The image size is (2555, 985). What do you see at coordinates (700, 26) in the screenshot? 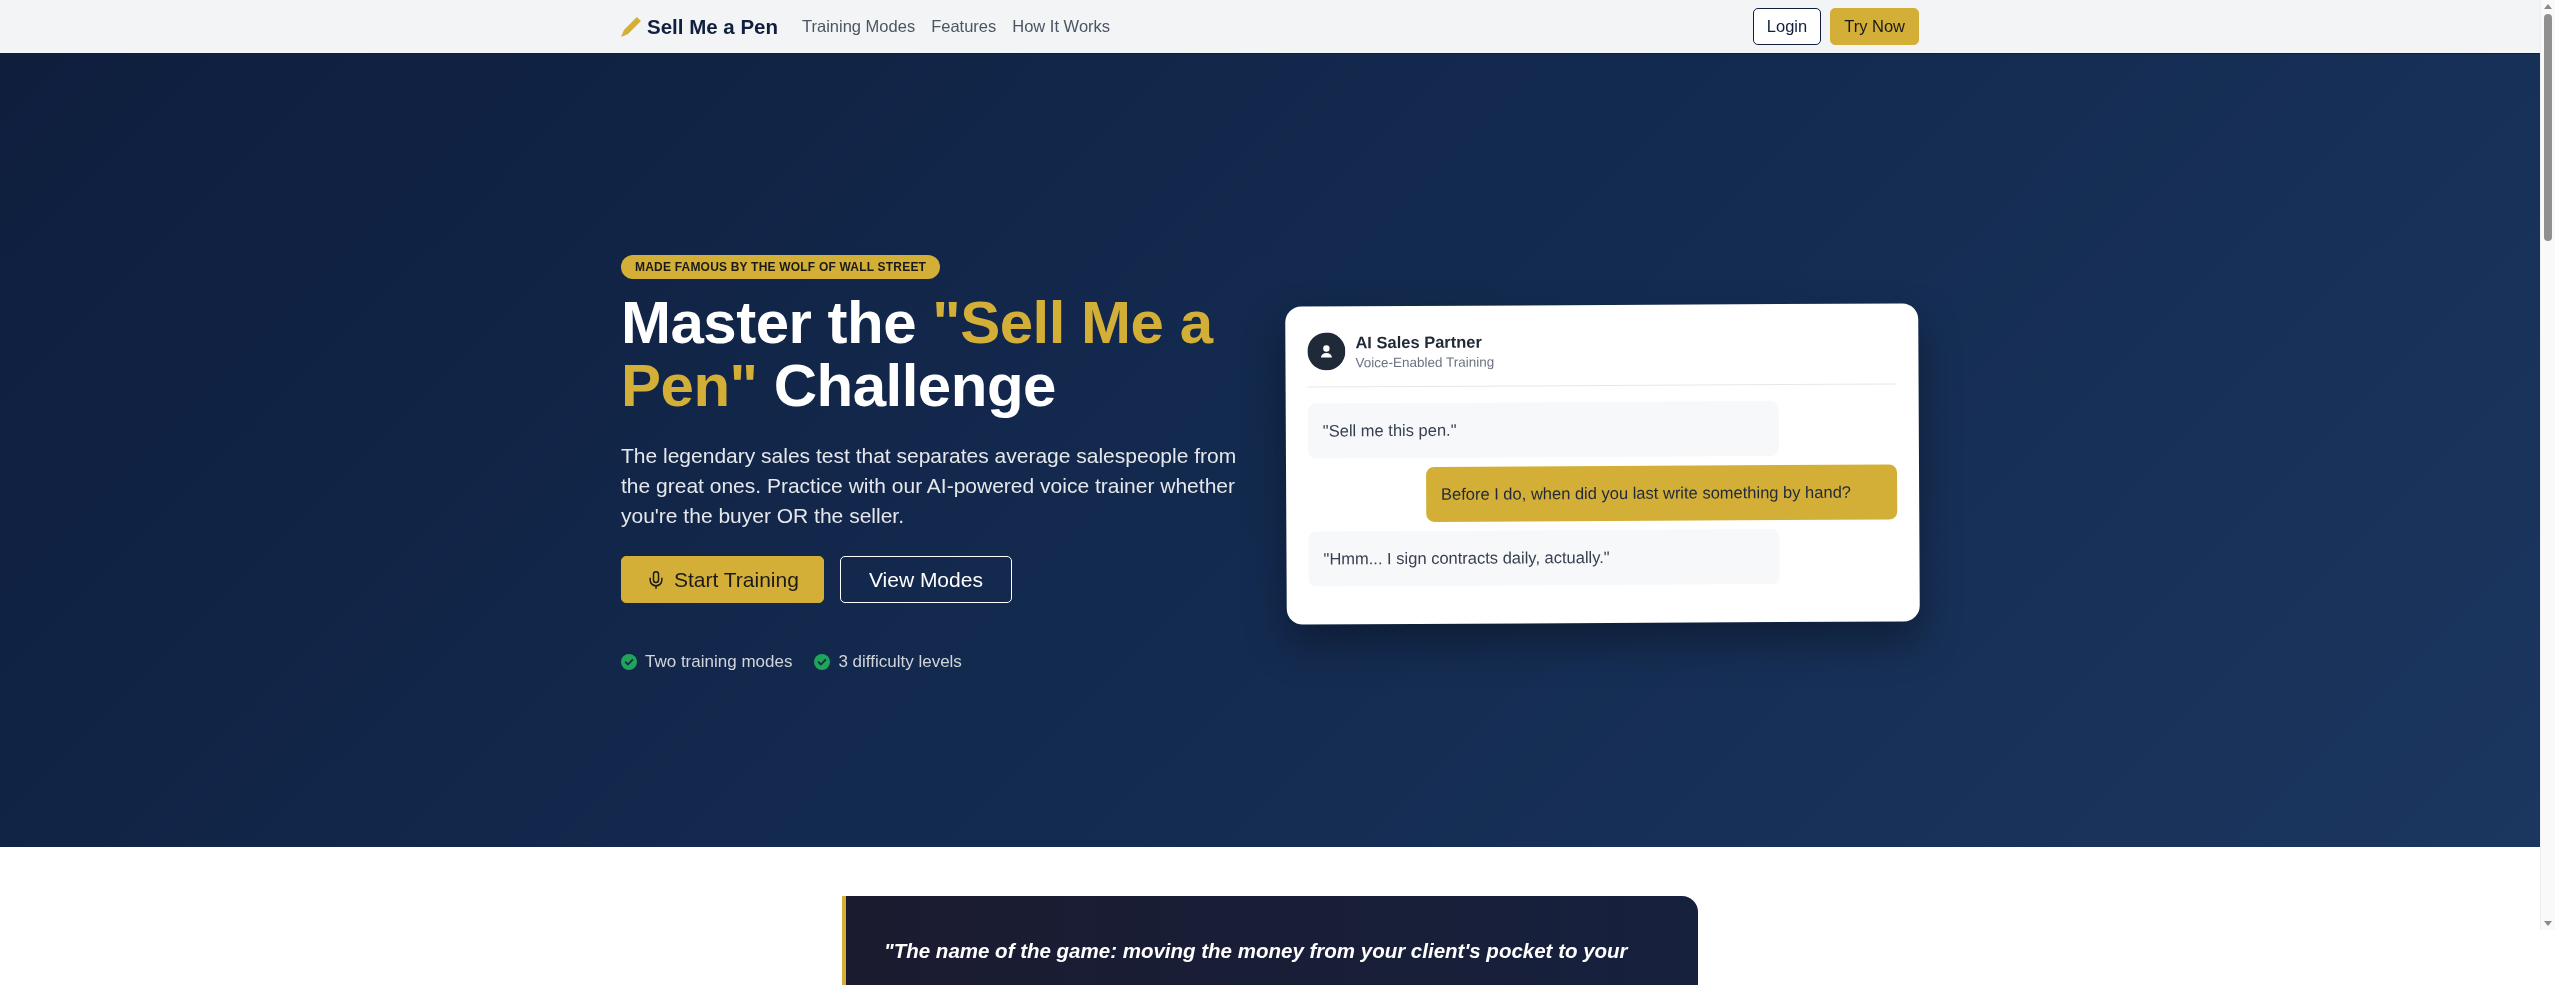
I see `logo-link: Sell Me a Pen` at bounding box center [700, 26].